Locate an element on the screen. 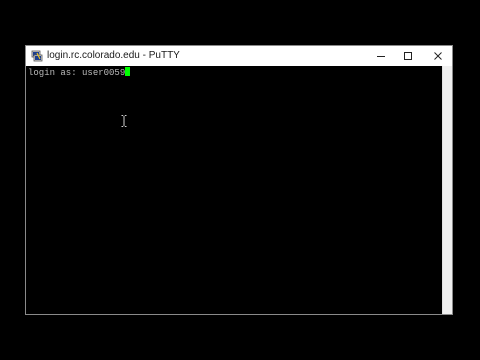 The width and height of the screenshot is (480, 360). username-input: user0059 is located at coordinates (104, 73).